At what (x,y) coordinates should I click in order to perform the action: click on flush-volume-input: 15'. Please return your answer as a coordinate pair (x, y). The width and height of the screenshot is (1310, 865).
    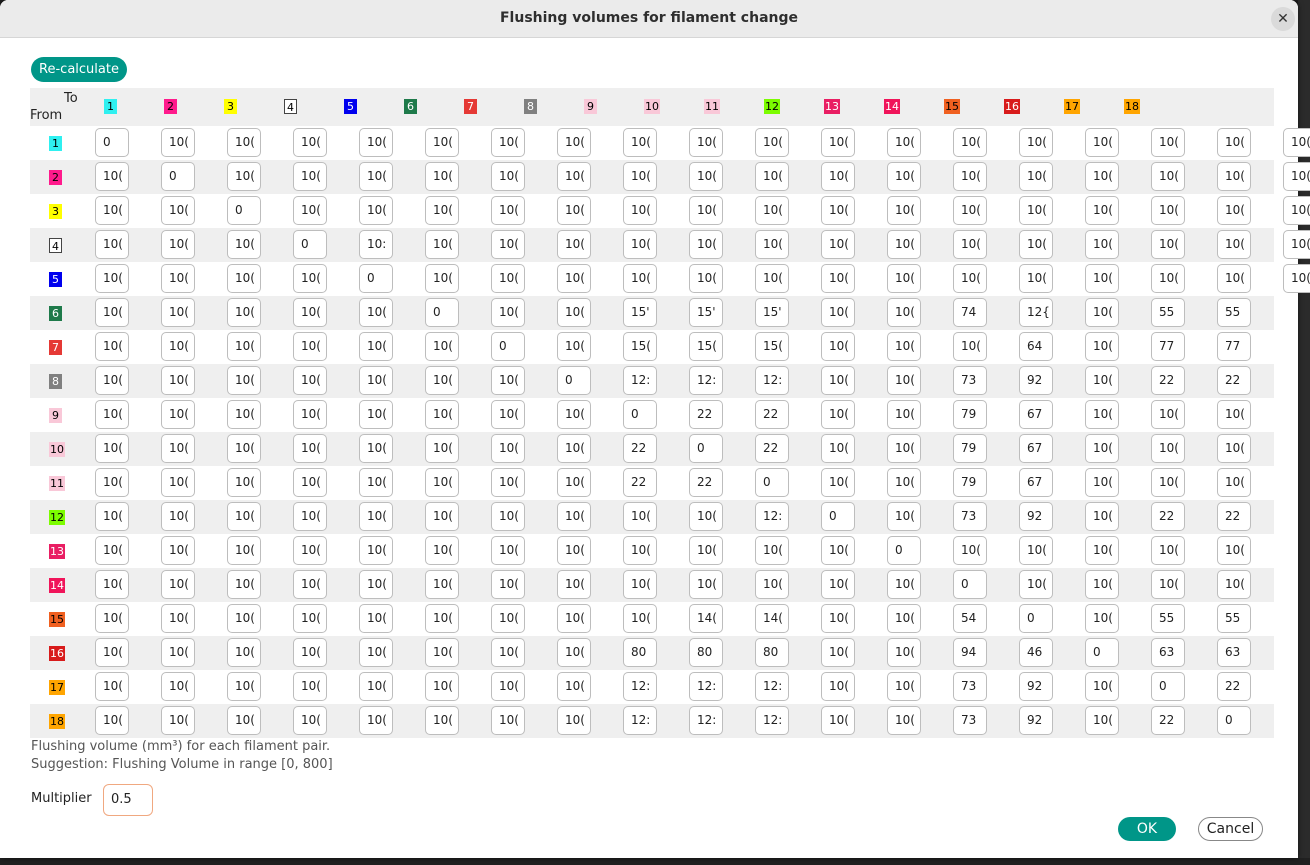
    Looking at the image, I should click on (640, 312).